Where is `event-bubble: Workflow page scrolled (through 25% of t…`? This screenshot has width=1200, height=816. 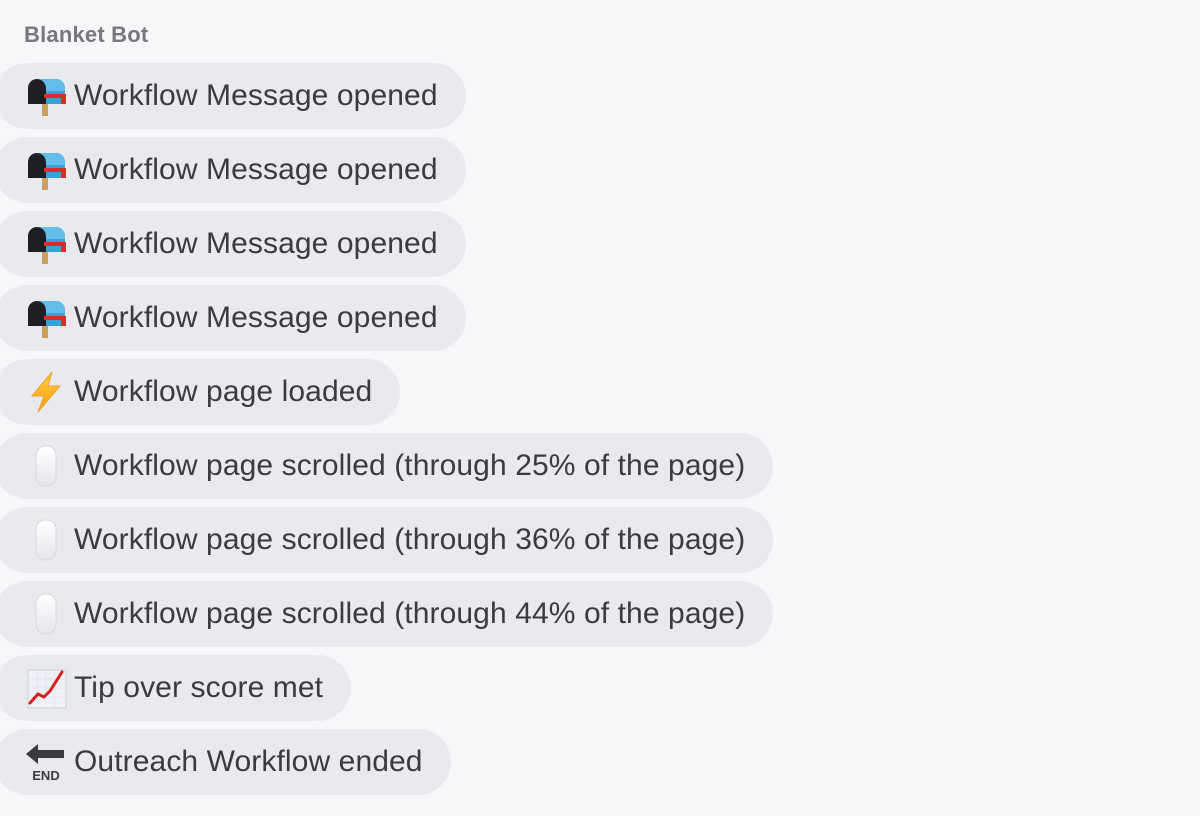 event-bubble: Workflow page scrolled (through 25% of t… is located at coordinates (387, 466).